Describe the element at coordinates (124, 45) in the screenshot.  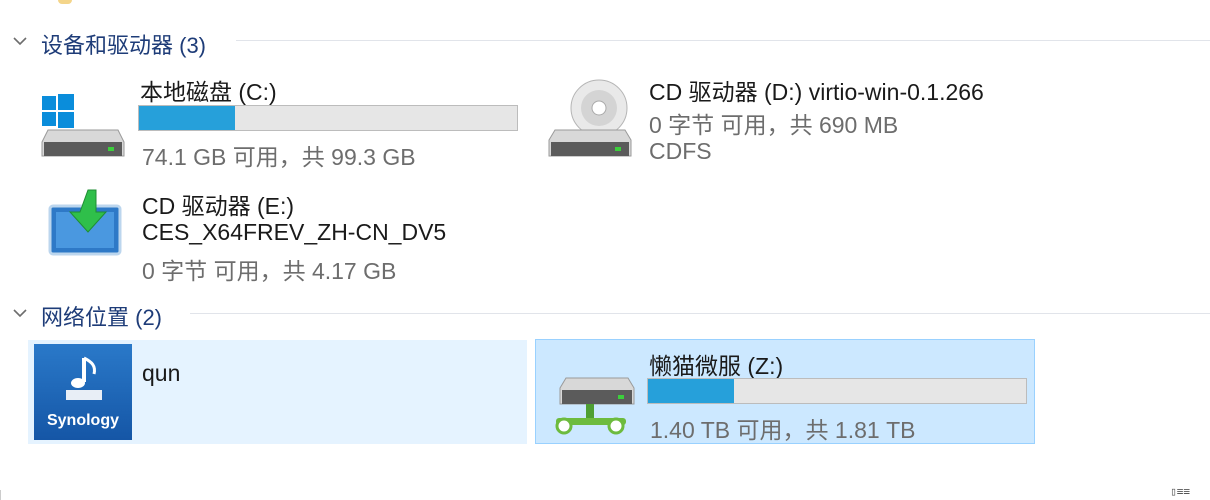
I see `group-title-devices: 设备和驱动器 (3)` at that location.